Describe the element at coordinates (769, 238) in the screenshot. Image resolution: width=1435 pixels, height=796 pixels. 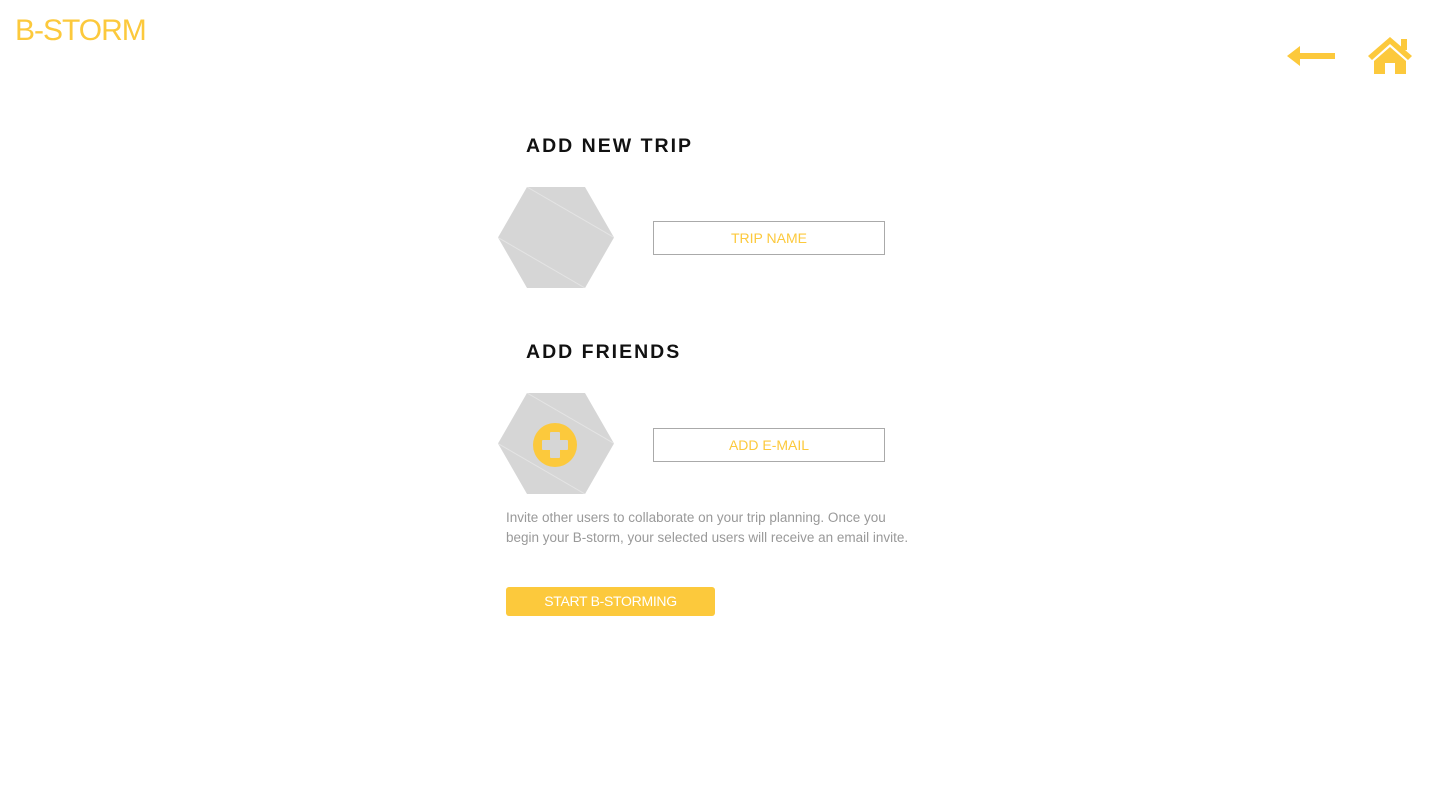
I see `trip-name-input` at that location.